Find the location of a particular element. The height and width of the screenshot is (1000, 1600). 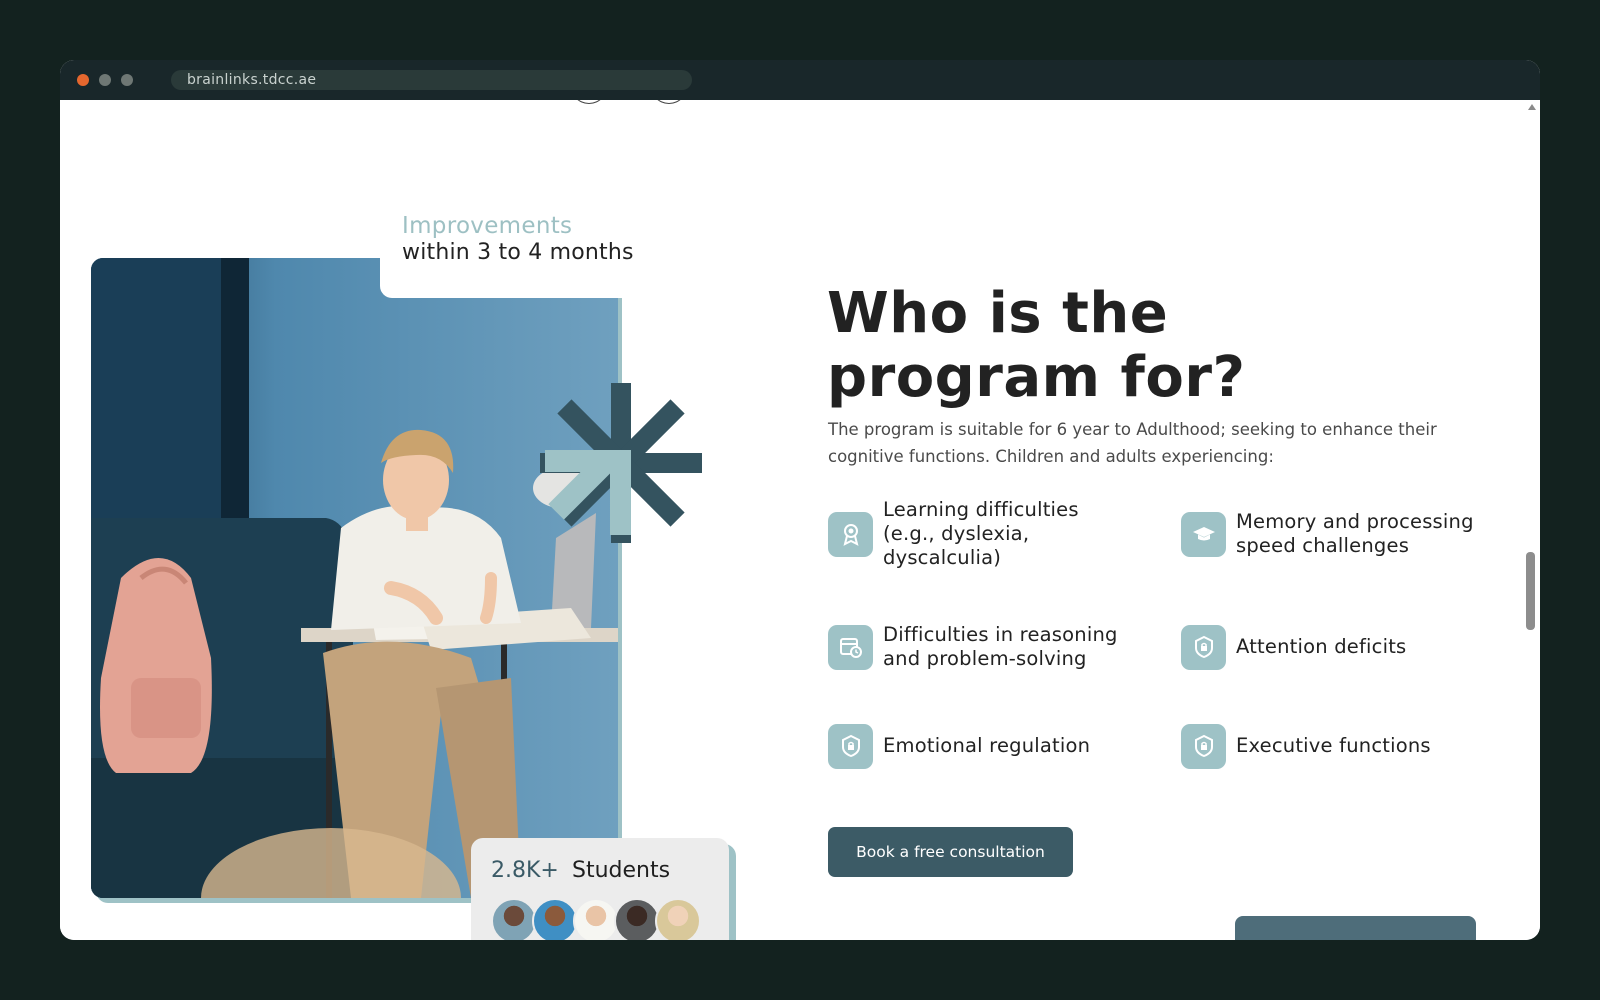

feature-label: Executive functions is located at coordinates (1333, 745).